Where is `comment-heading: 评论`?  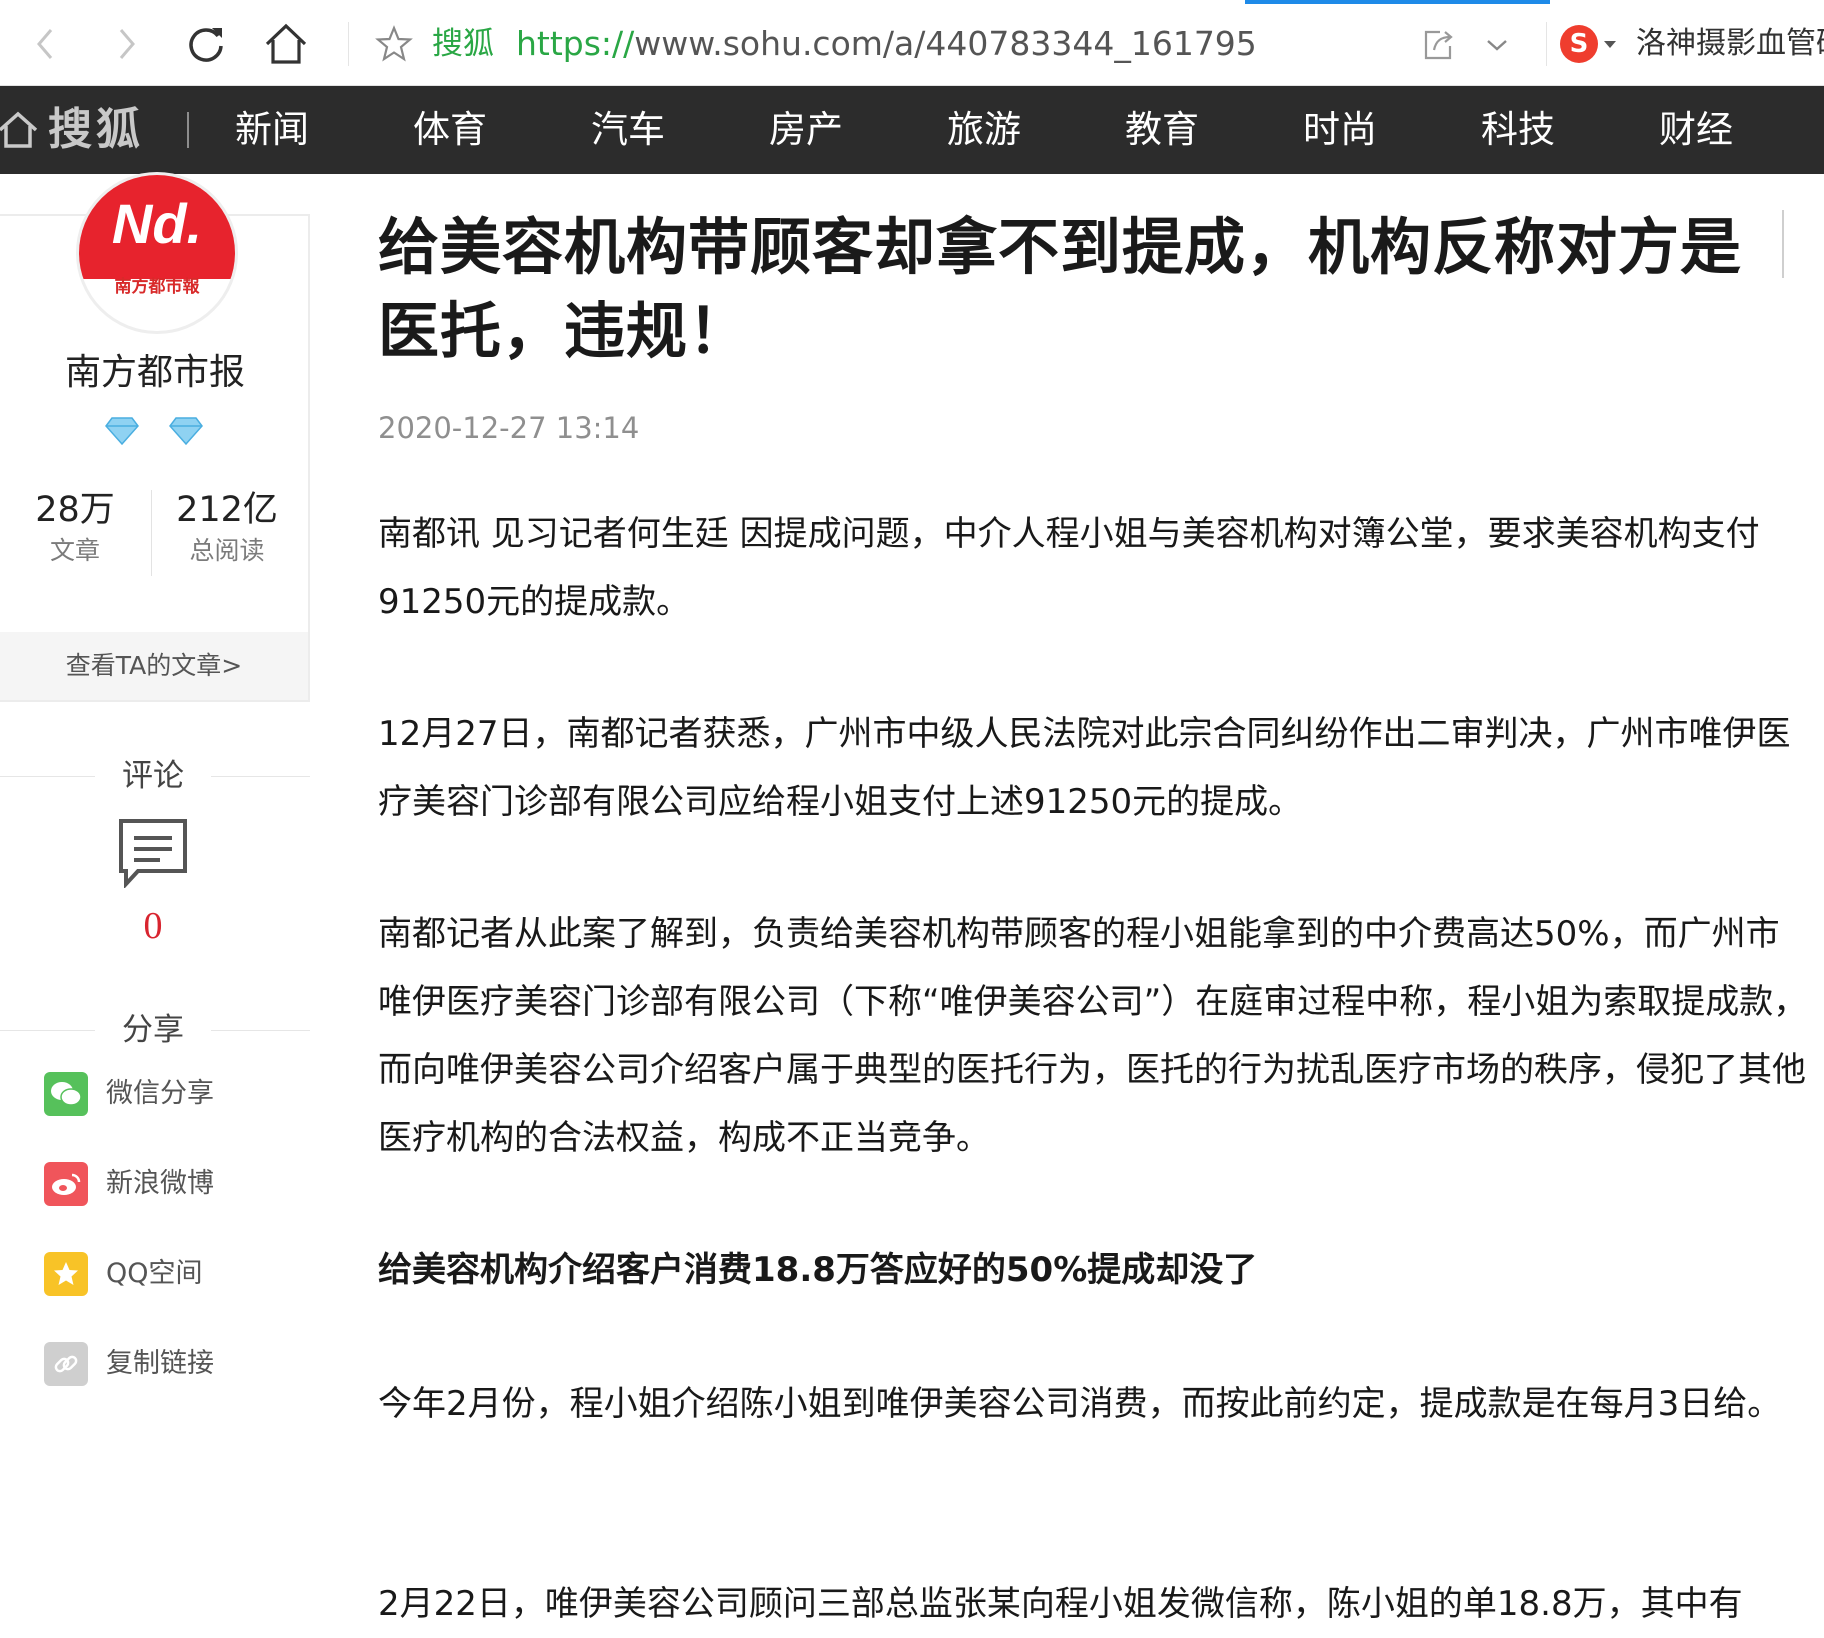 comment-heading: 评论 is located at coordinates (153, 776).